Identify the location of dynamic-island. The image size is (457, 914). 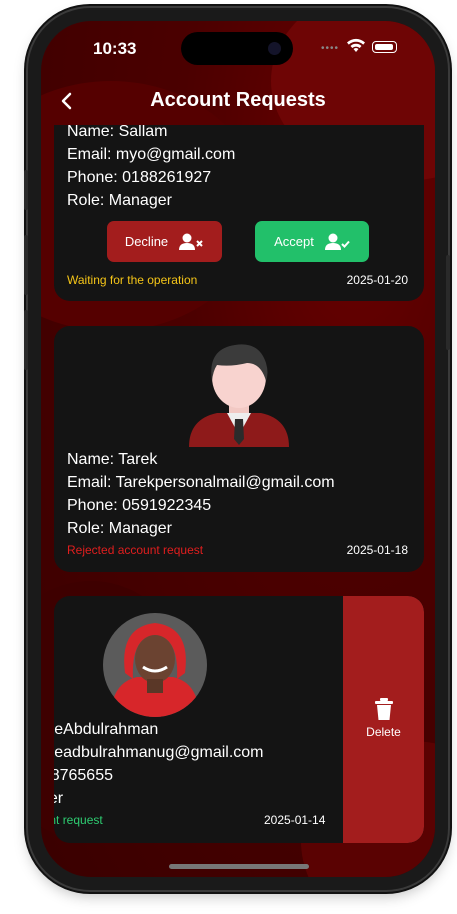
(237, 48).